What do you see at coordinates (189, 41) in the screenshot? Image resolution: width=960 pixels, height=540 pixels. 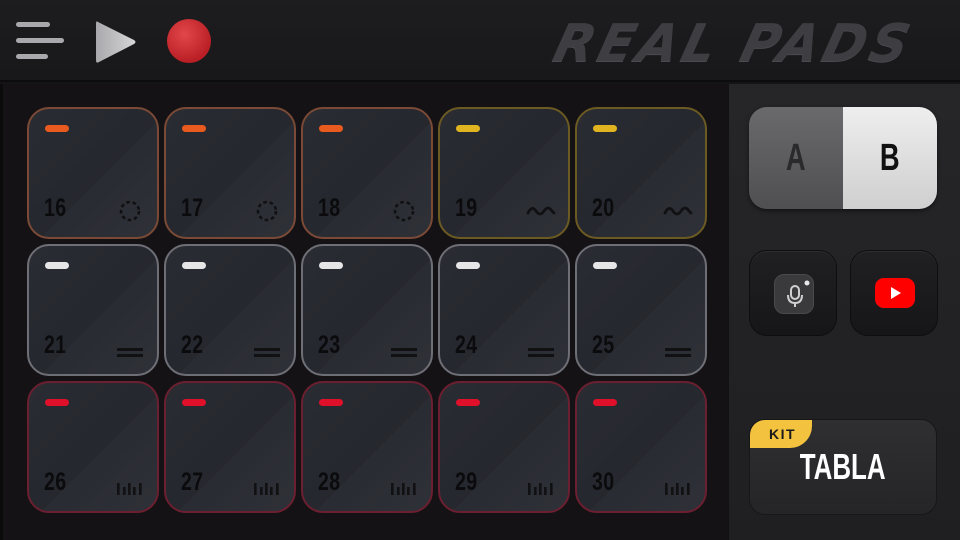 I see `record-button` at bounding box center [189, 41].